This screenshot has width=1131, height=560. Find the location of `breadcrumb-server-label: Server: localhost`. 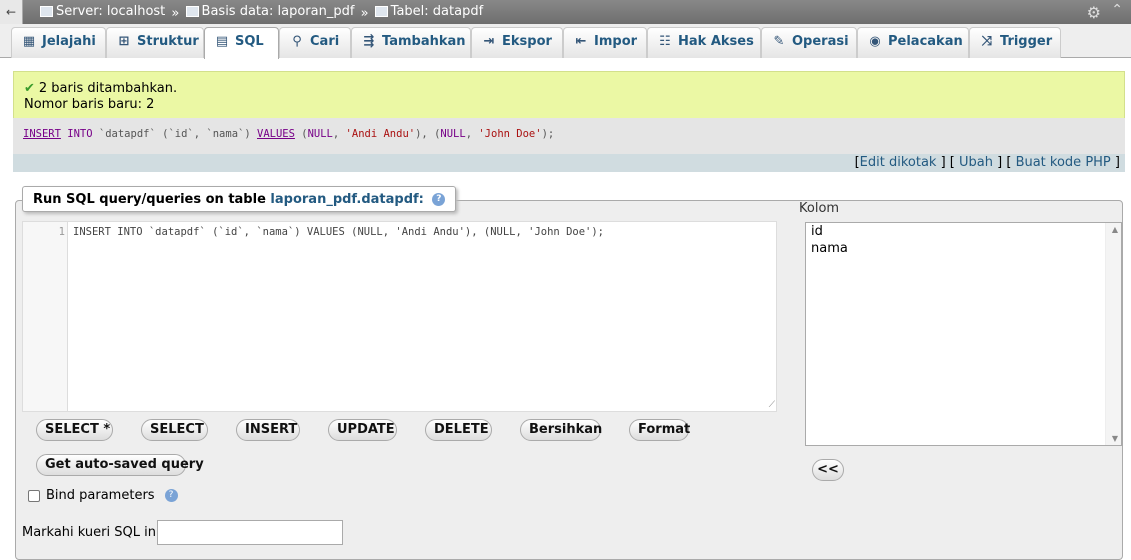

breadcrumb-server-label: Server: localhost is located at coordinates (110, 11).